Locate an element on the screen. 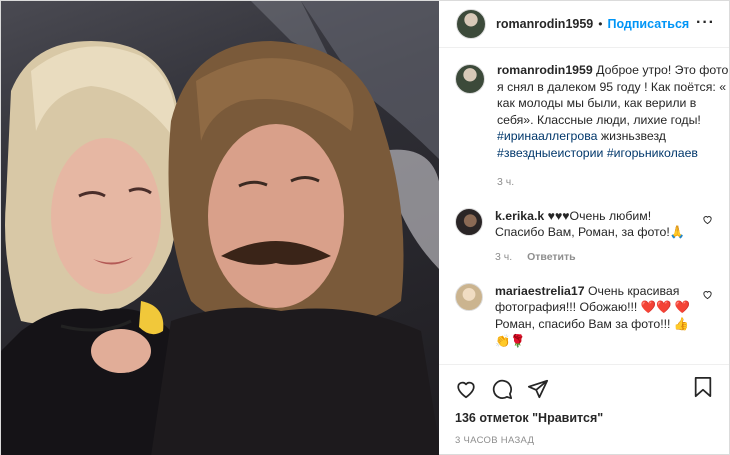  caption-username: romanrodin1959 is located at coordinates (545, 70).